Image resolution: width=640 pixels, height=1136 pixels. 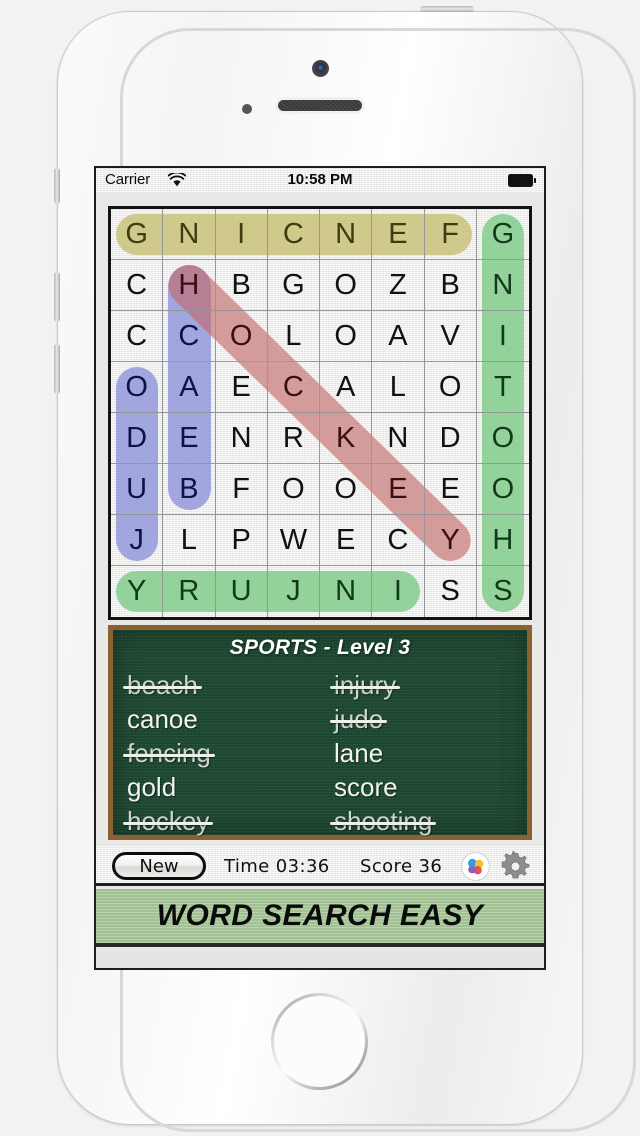 What do you see at coordinates (162, 685) in the screenshot?
I see `word-item-found: beach` at bounding box center [162, 685].